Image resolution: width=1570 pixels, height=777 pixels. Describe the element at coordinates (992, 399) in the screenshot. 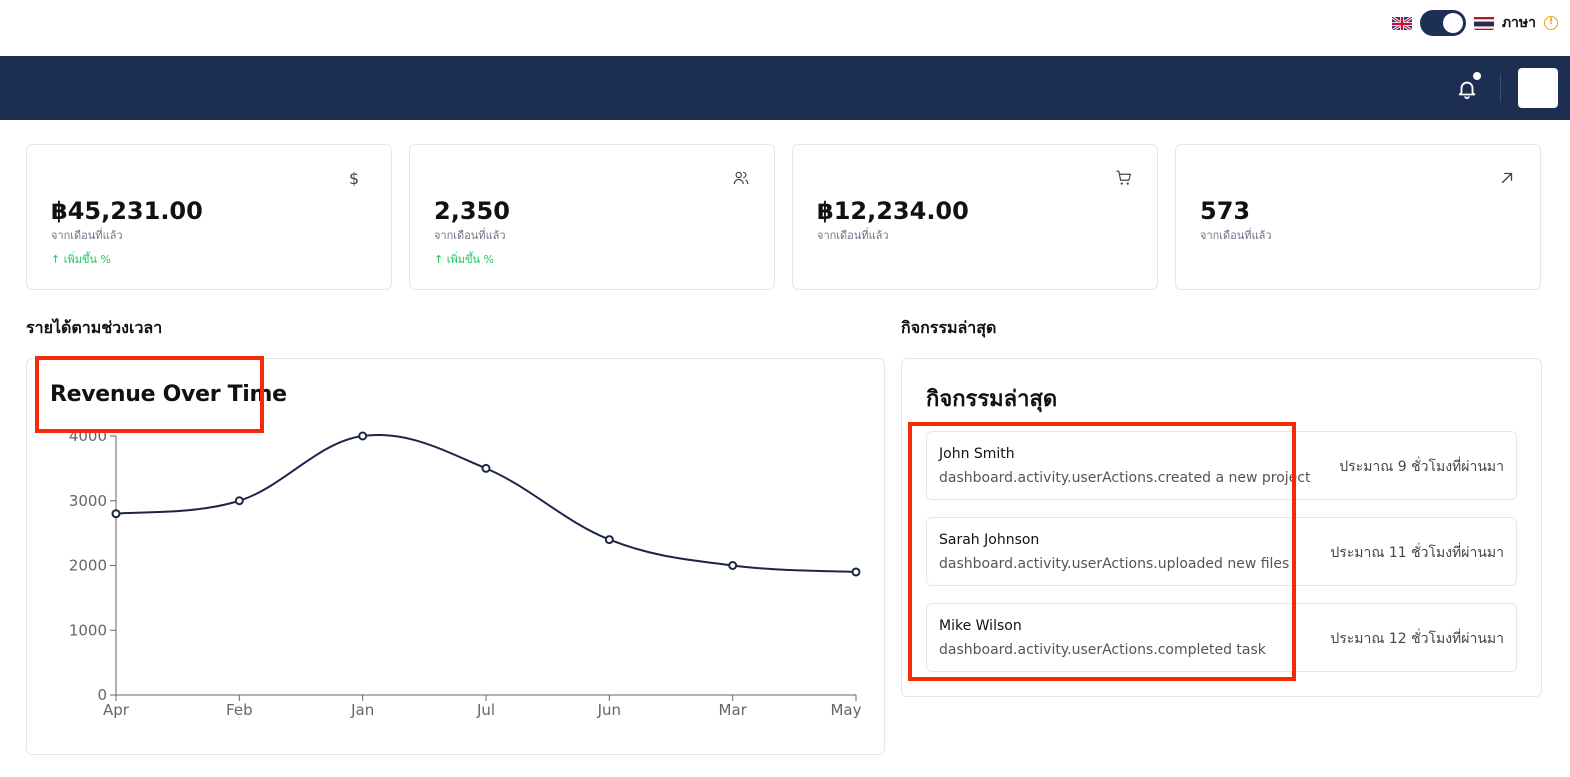

I see `activity-card-title: กิจกรรมล่าสุด` at that location.